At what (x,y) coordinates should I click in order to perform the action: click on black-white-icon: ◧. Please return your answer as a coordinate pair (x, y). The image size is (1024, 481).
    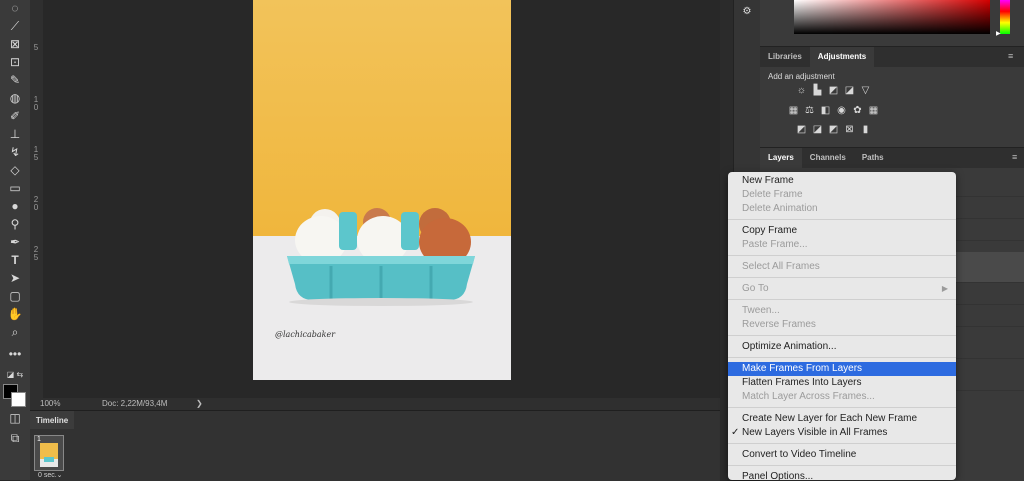
    Looking at the image, I should click on (825, 110).